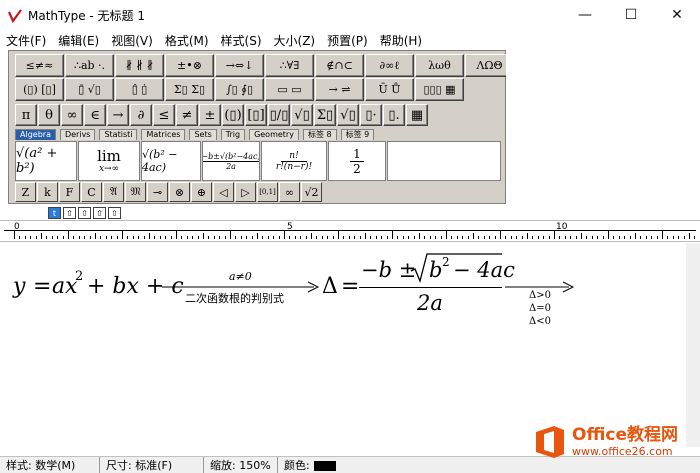  Describe the element at coordinates (302, 115) in the screenshot. I see `radical-button: √▯` at that location.